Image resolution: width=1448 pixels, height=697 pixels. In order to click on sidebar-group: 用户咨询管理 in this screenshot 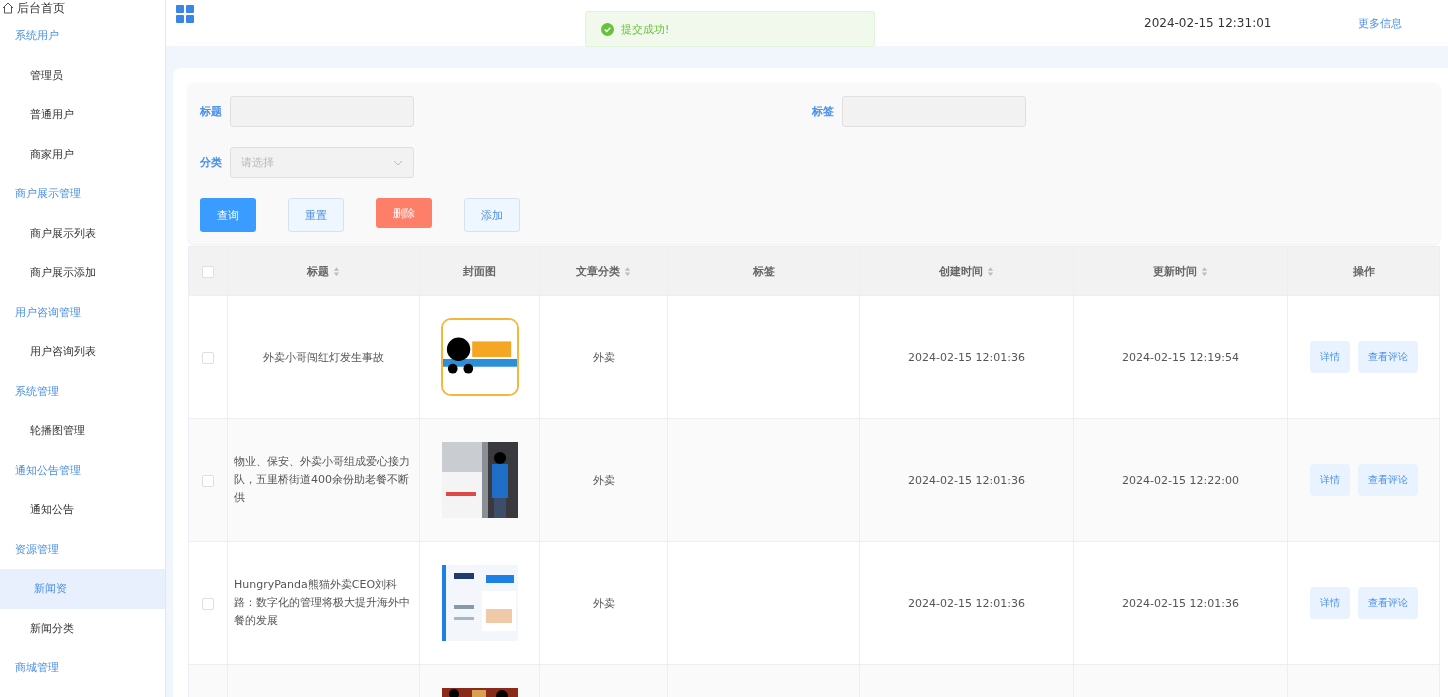, I will do `click(82, 312)`.